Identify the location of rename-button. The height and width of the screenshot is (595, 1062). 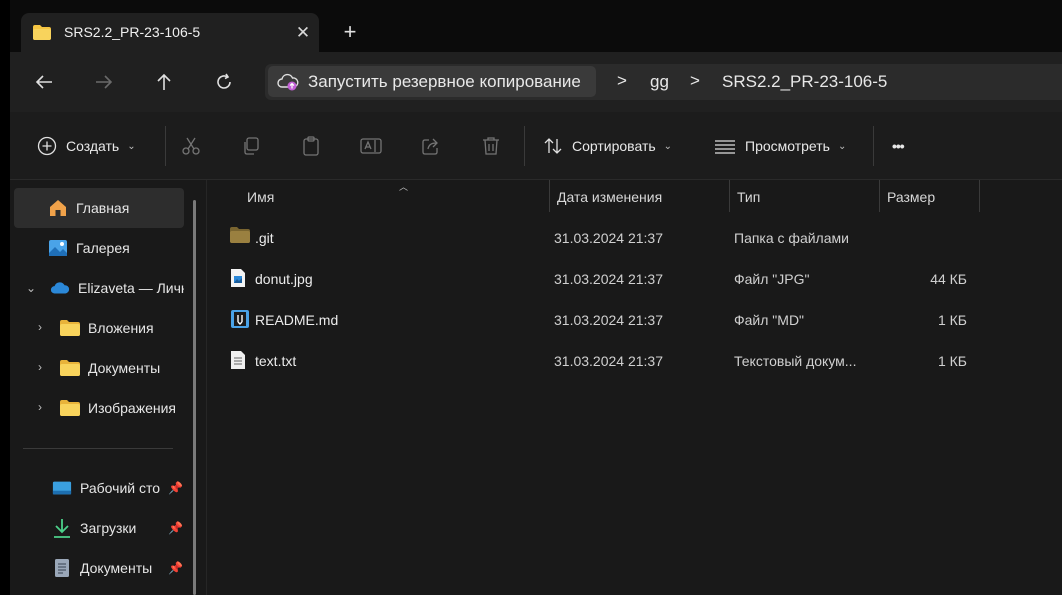
(371, 146).